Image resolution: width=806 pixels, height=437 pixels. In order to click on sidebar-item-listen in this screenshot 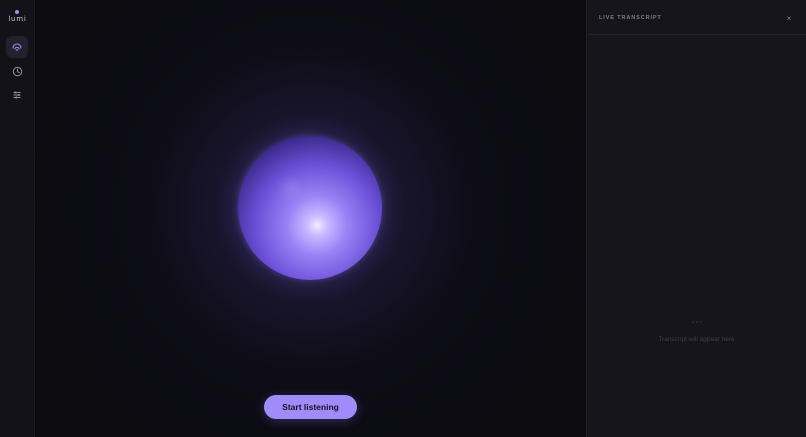, I will do `click(17, 47)`.